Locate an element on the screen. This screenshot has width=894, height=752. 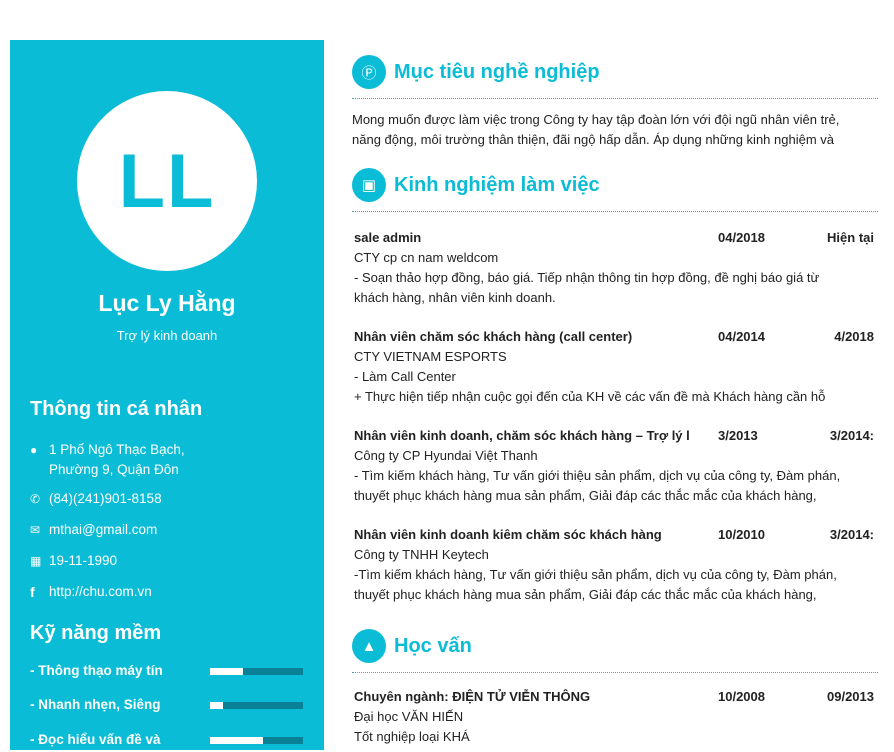
objective-section: Ⓟ Mục tiêu nghề nghiệp is located at coordinates (615, 76).